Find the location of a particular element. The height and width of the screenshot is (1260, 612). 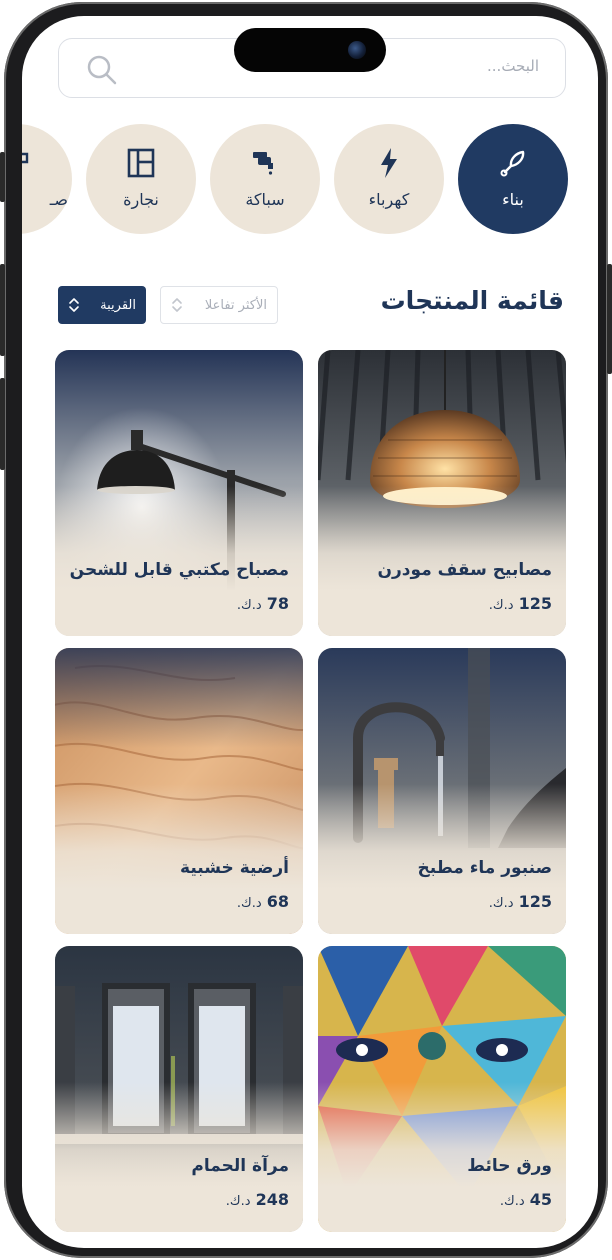

trowel-icon is located at coordinates (512, 163).